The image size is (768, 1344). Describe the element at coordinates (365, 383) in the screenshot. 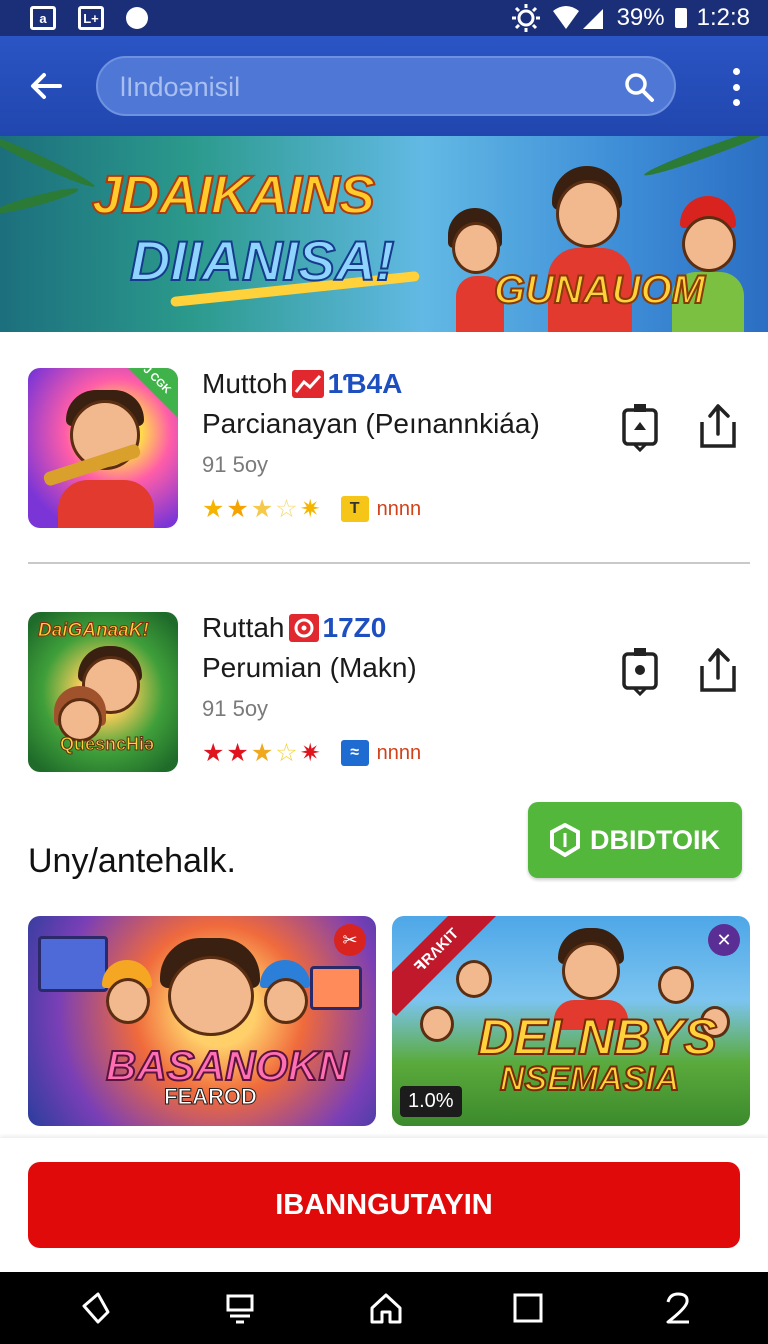

I see `app-code: 1Ɓ4A` at that location.